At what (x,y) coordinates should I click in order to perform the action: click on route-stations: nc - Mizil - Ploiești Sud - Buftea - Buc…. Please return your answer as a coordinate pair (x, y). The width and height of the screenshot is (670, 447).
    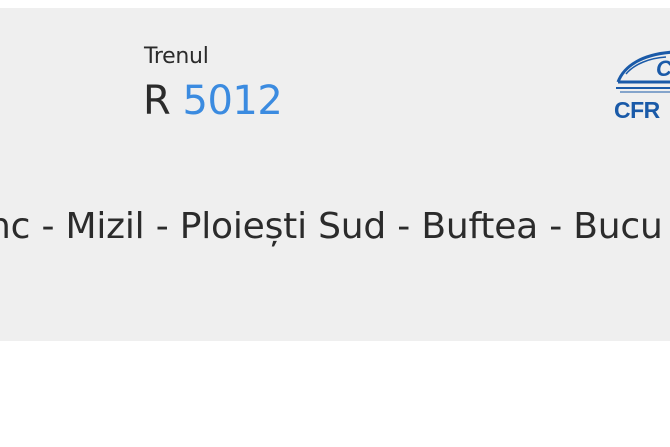
    Looking at the image, I should click on (331, 226).